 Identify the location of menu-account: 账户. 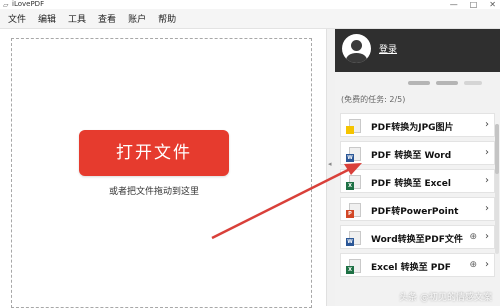
(137, 18).